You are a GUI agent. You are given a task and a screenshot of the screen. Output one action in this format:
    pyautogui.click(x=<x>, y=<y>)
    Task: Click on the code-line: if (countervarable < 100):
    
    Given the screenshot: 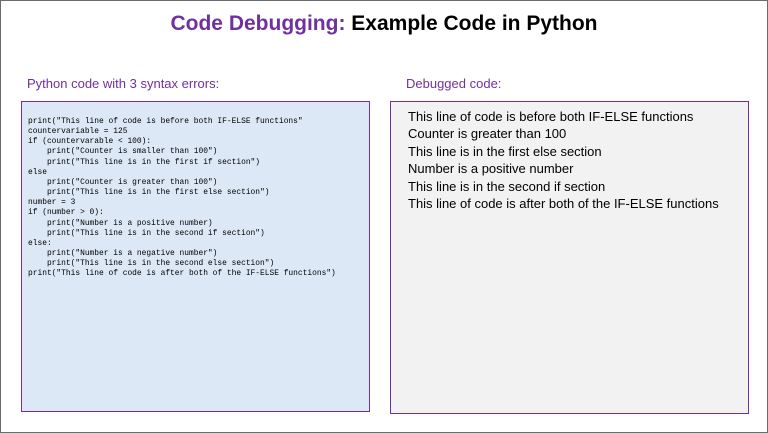 What is the action you would take?
    pyautogui.click(x=90, y=142)
    